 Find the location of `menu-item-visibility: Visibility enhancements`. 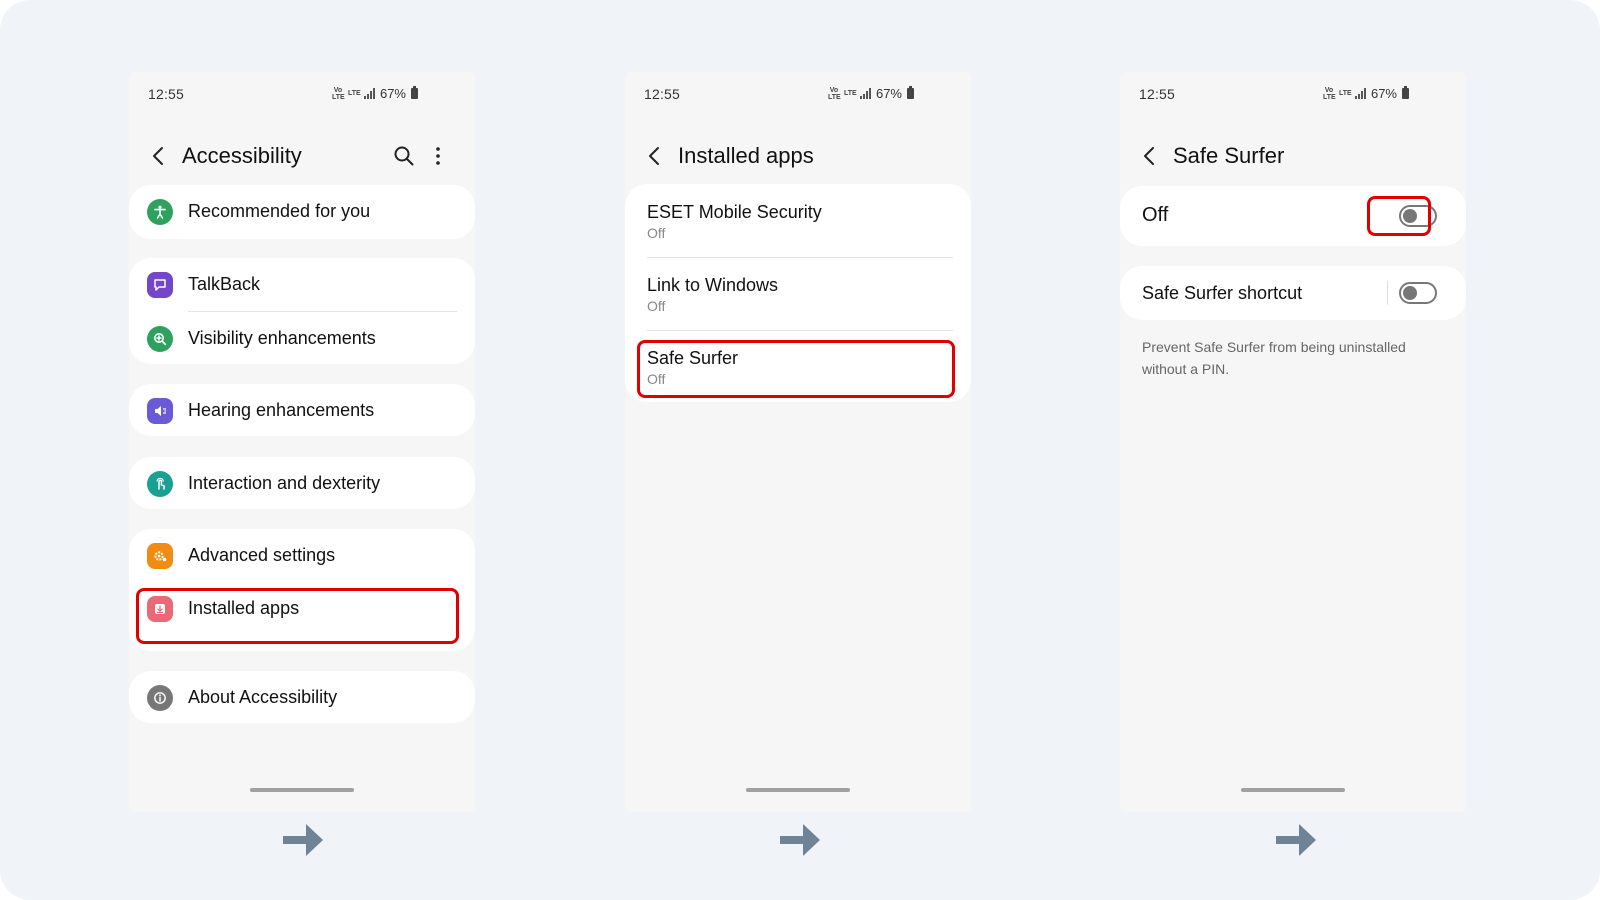

menu-item-visibility: Visibility enhancements is located at coordinates (302, 338).